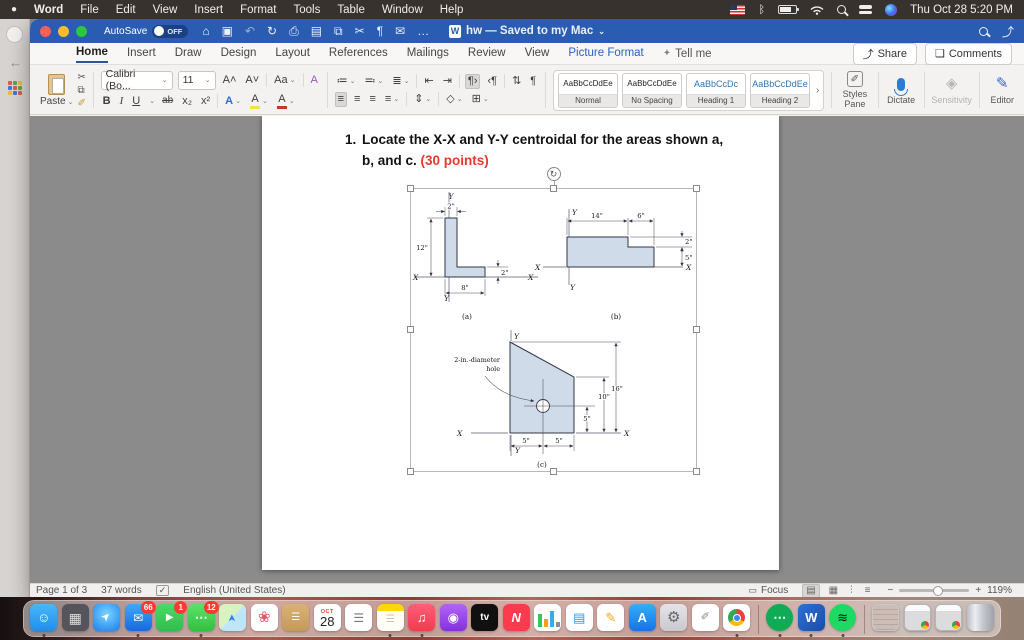  Describe the element at coordinates (884, 53) in the screenshot. I see `share-button: ⤴ Share` at that location.